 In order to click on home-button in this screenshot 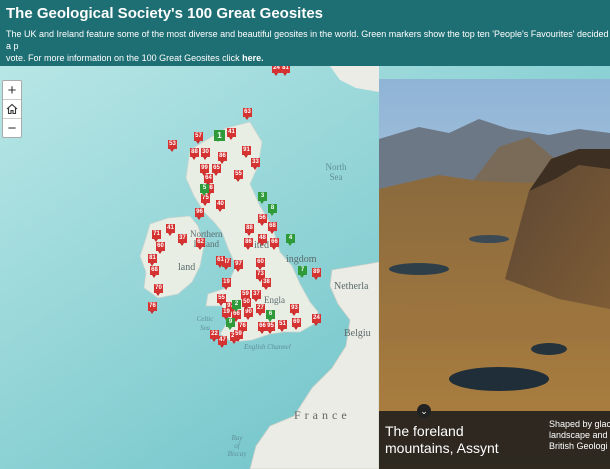, I will do `click(12, 109)`.